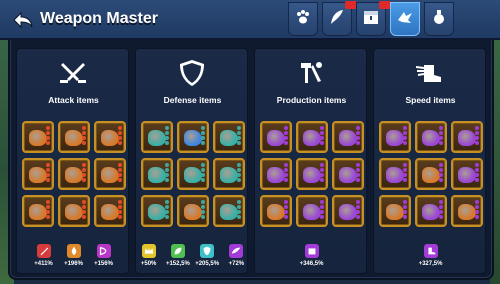 The height and width of the screenshot is (284, 500). Describe the element at coordinates (339, 18) in the screenshot. I see `tab-feather` at that location.